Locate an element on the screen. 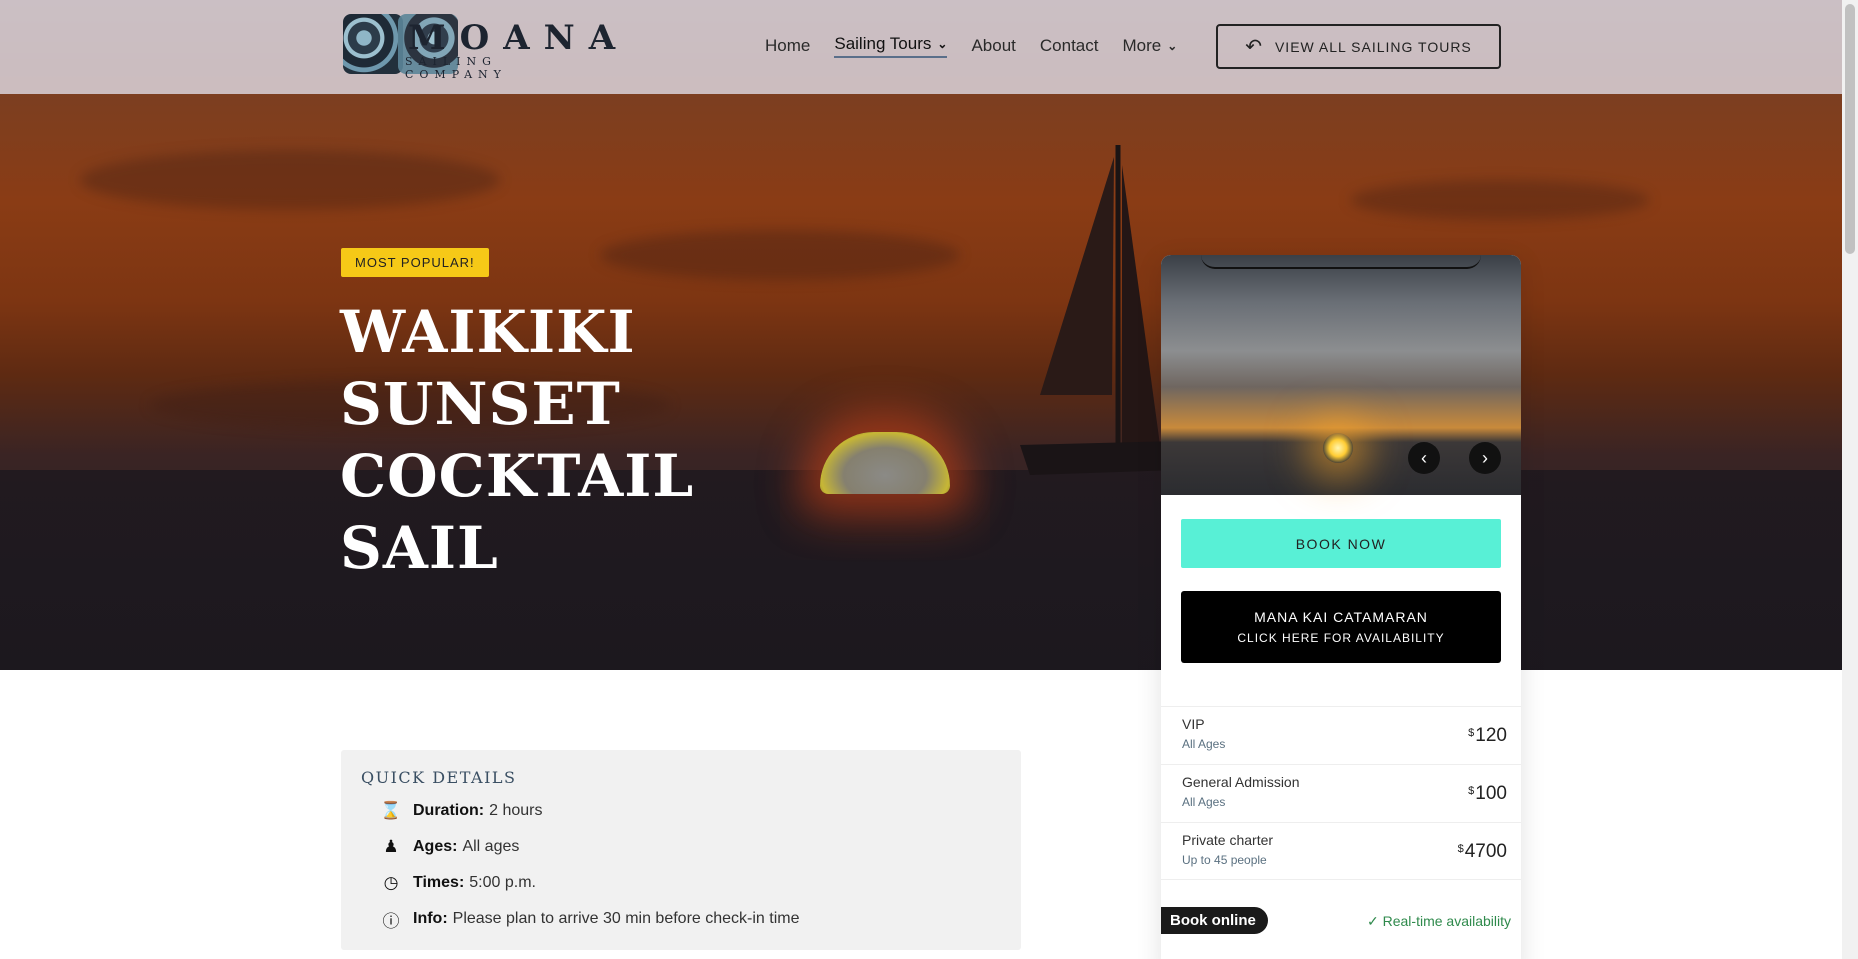 This screenshot has height=959, width=1858. nav-item-label: About is located at coordinates (993, 45).